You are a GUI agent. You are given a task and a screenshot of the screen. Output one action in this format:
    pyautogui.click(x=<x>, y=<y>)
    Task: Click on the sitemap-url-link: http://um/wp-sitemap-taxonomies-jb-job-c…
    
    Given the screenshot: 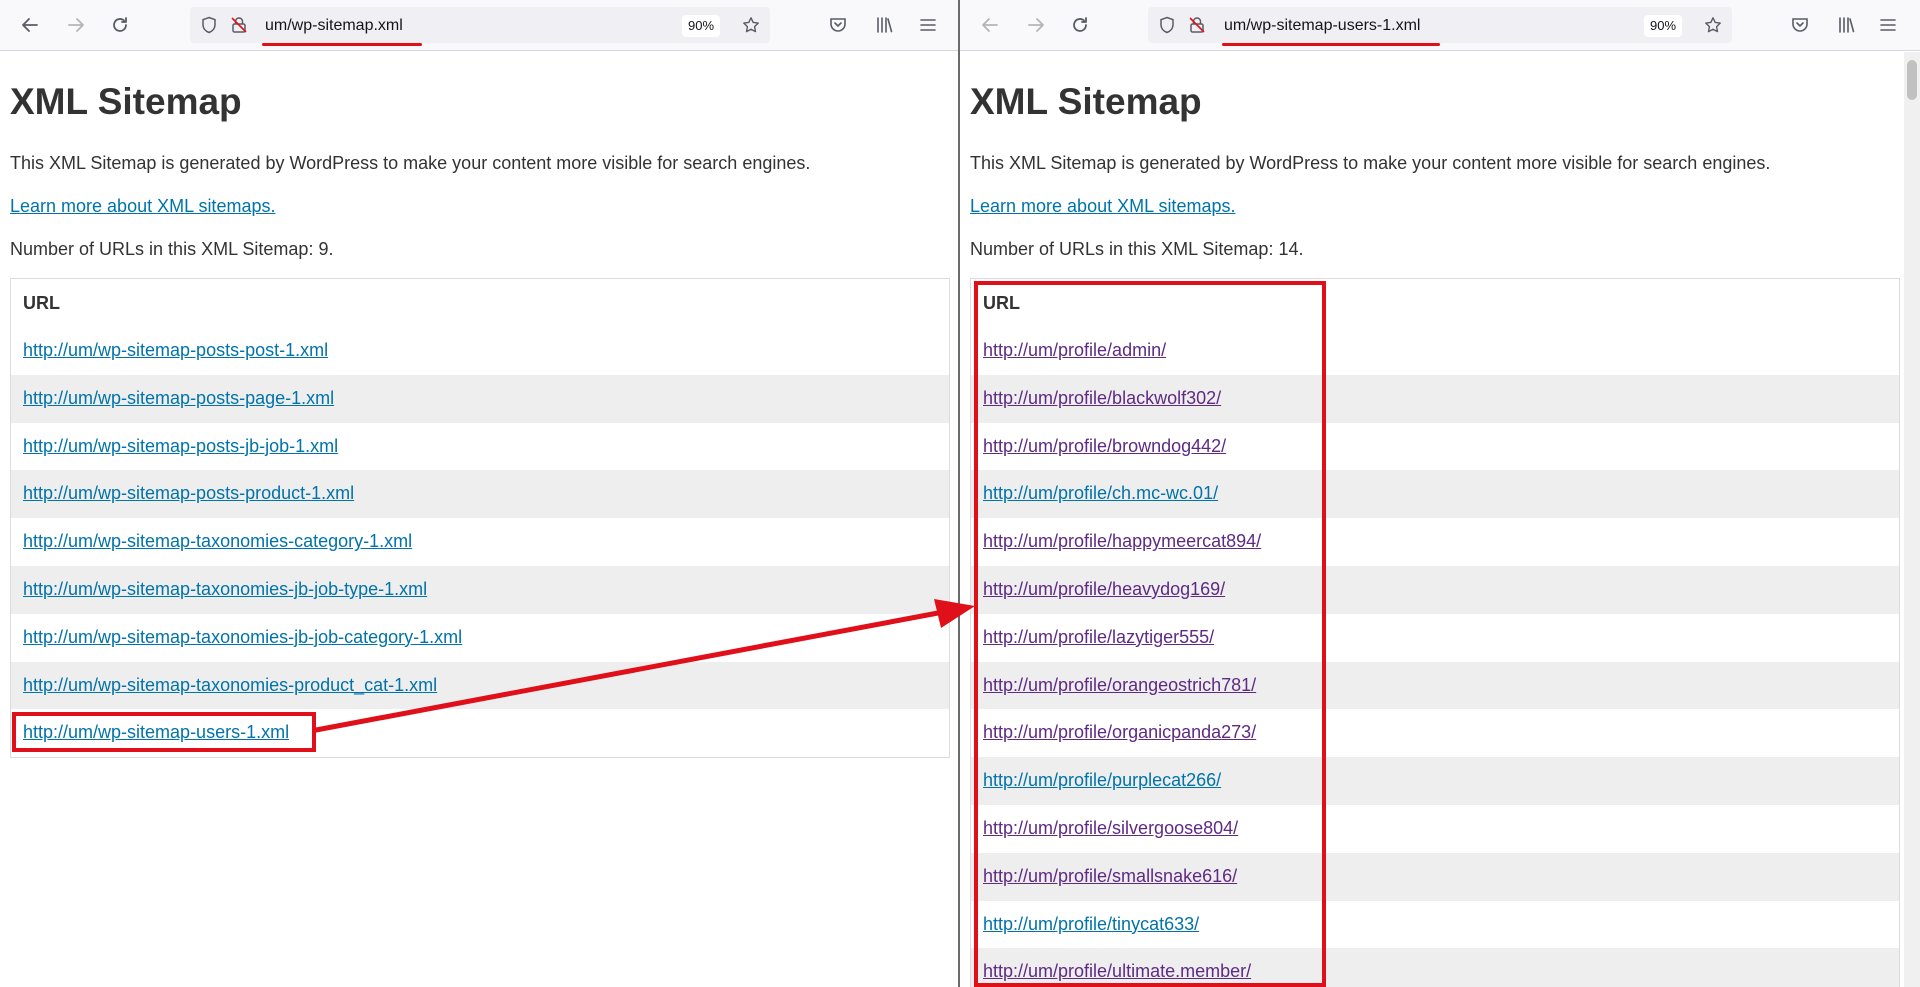 What is the action you would take?
    pyautogui.click(x=242, y=637)
    